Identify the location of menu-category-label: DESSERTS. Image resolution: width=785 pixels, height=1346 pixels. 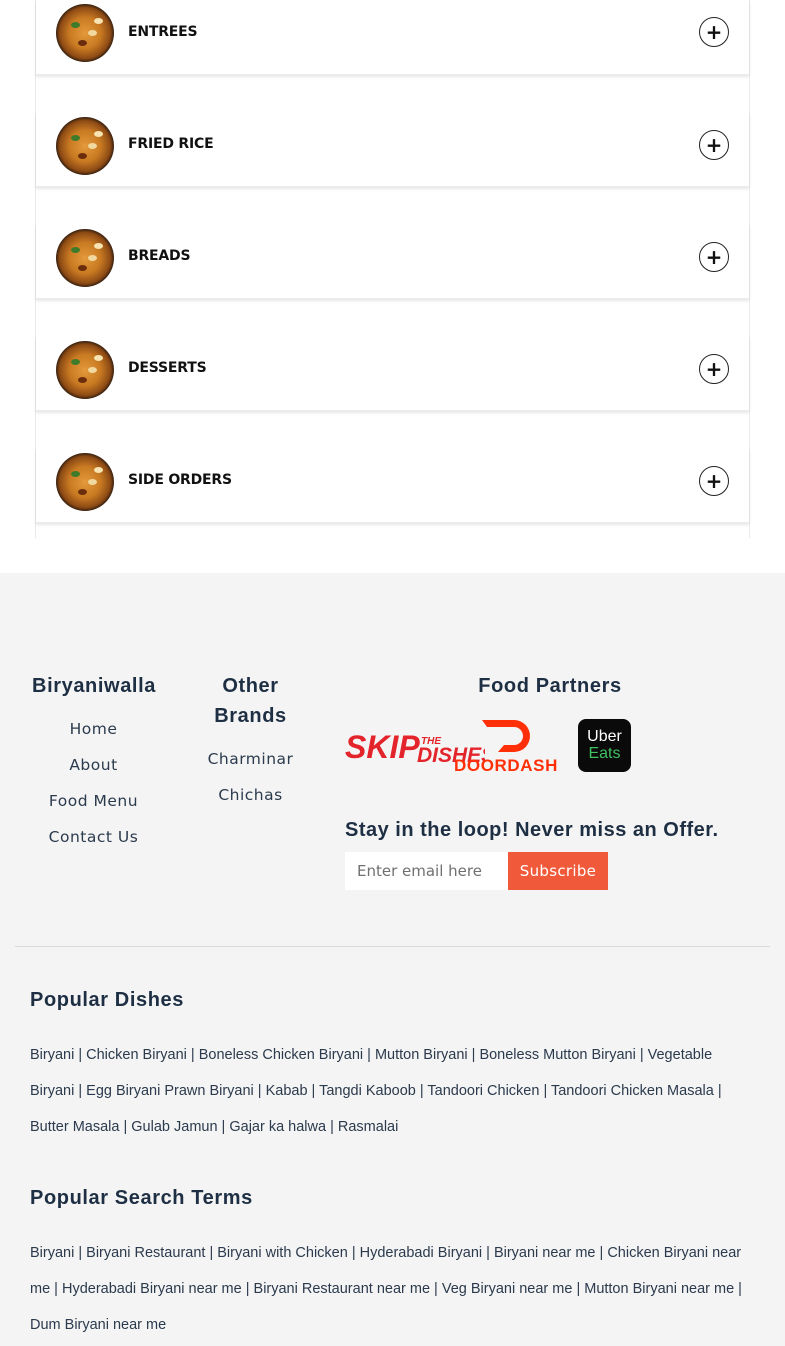
(167, 368).